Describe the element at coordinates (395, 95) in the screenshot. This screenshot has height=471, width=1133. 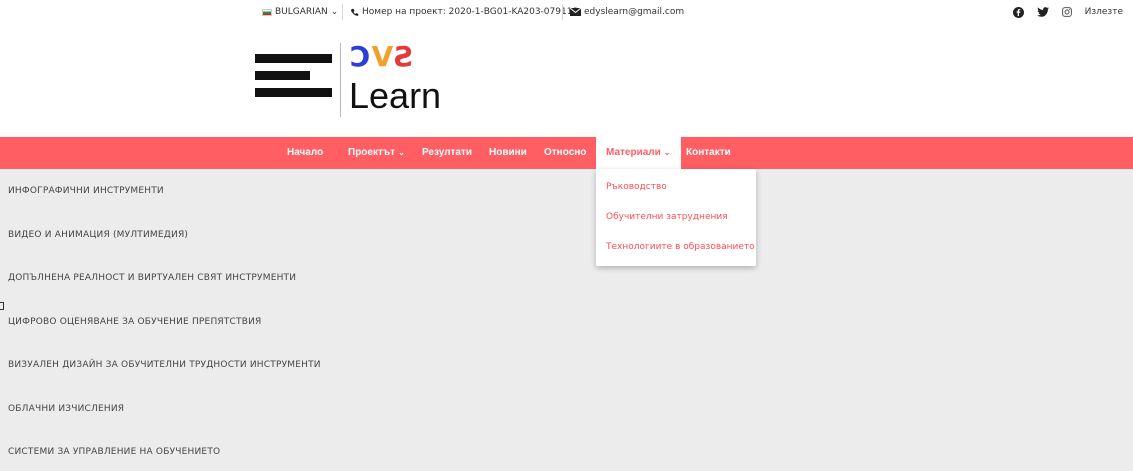
I see `logo-text: Learn` at that location.